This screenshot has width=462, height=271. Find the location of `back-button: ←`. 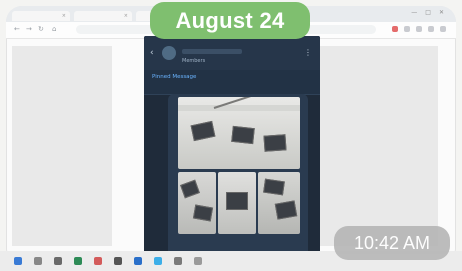

back-button: ← is located at coordinates (17, 29).